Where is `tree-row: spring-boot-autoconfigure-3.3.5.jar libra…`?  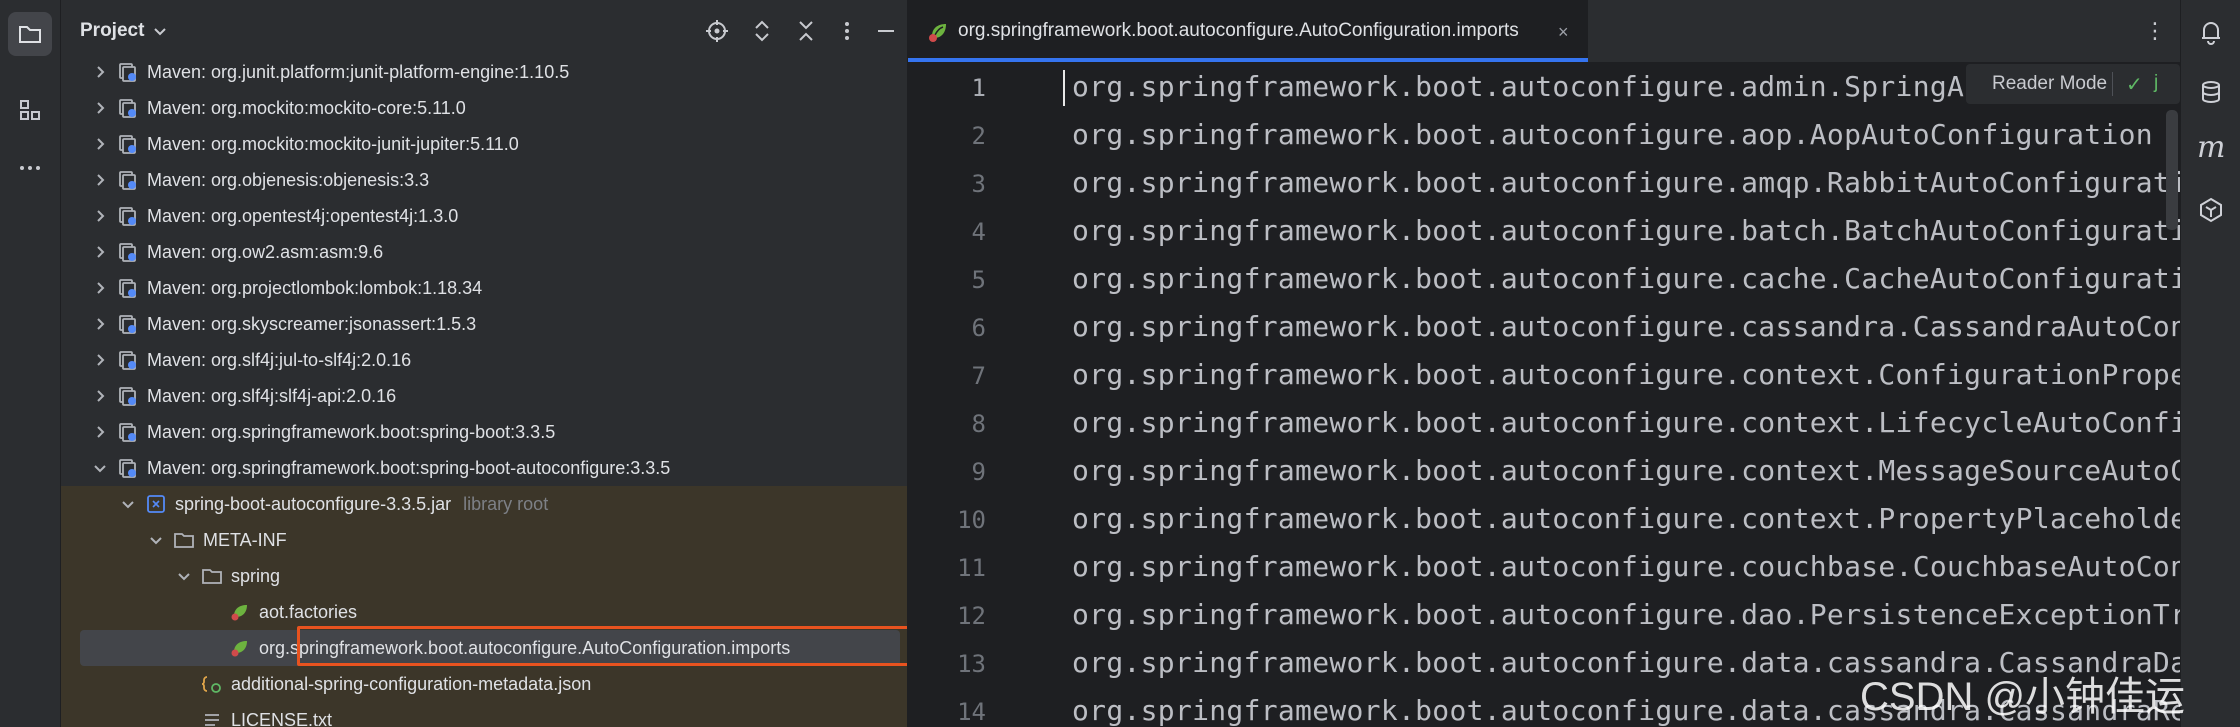
tree-row: spring-boot-autoconfigure-3.3.5.jar libra… is located at coordinates (484, 504).